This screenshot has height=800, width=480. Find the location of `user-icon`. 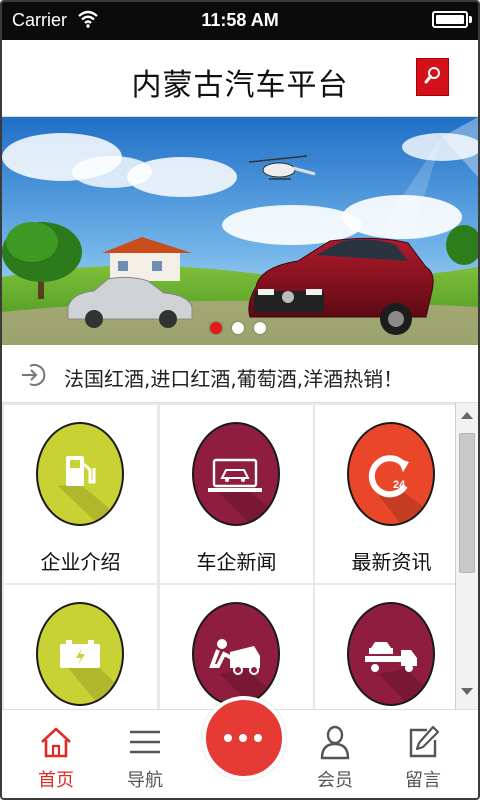

user-icon is located at coordinates (335, 742).